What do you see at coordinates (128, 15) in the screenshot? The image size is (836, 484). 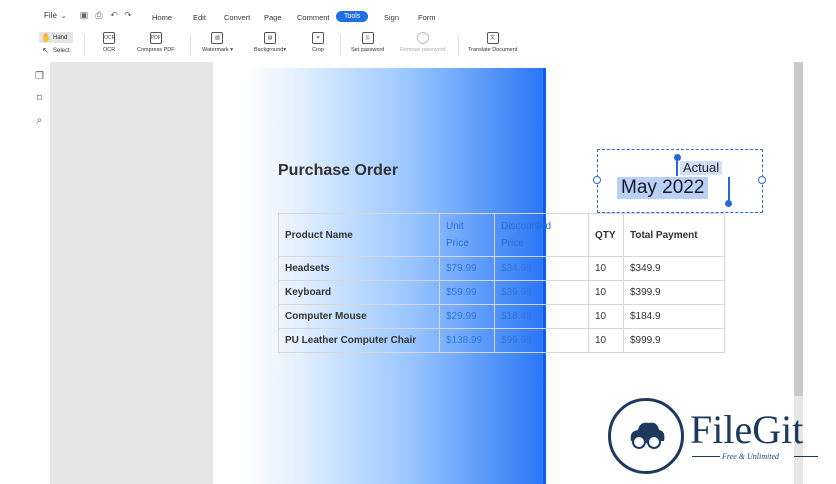 I see `redo-icon: ↷` at bounding box center [128, 15].